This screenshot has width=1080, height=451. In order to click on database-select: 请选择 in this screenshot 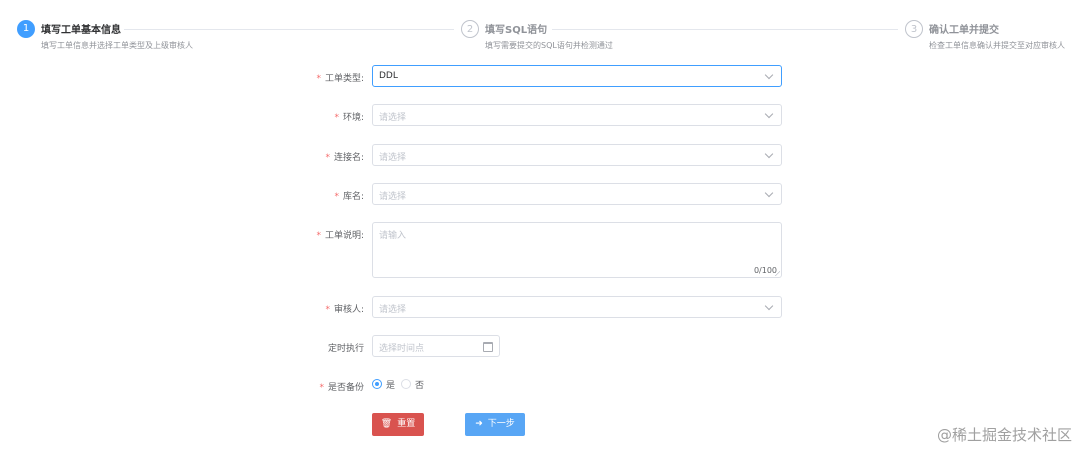, I will do `click(577, 194)`.